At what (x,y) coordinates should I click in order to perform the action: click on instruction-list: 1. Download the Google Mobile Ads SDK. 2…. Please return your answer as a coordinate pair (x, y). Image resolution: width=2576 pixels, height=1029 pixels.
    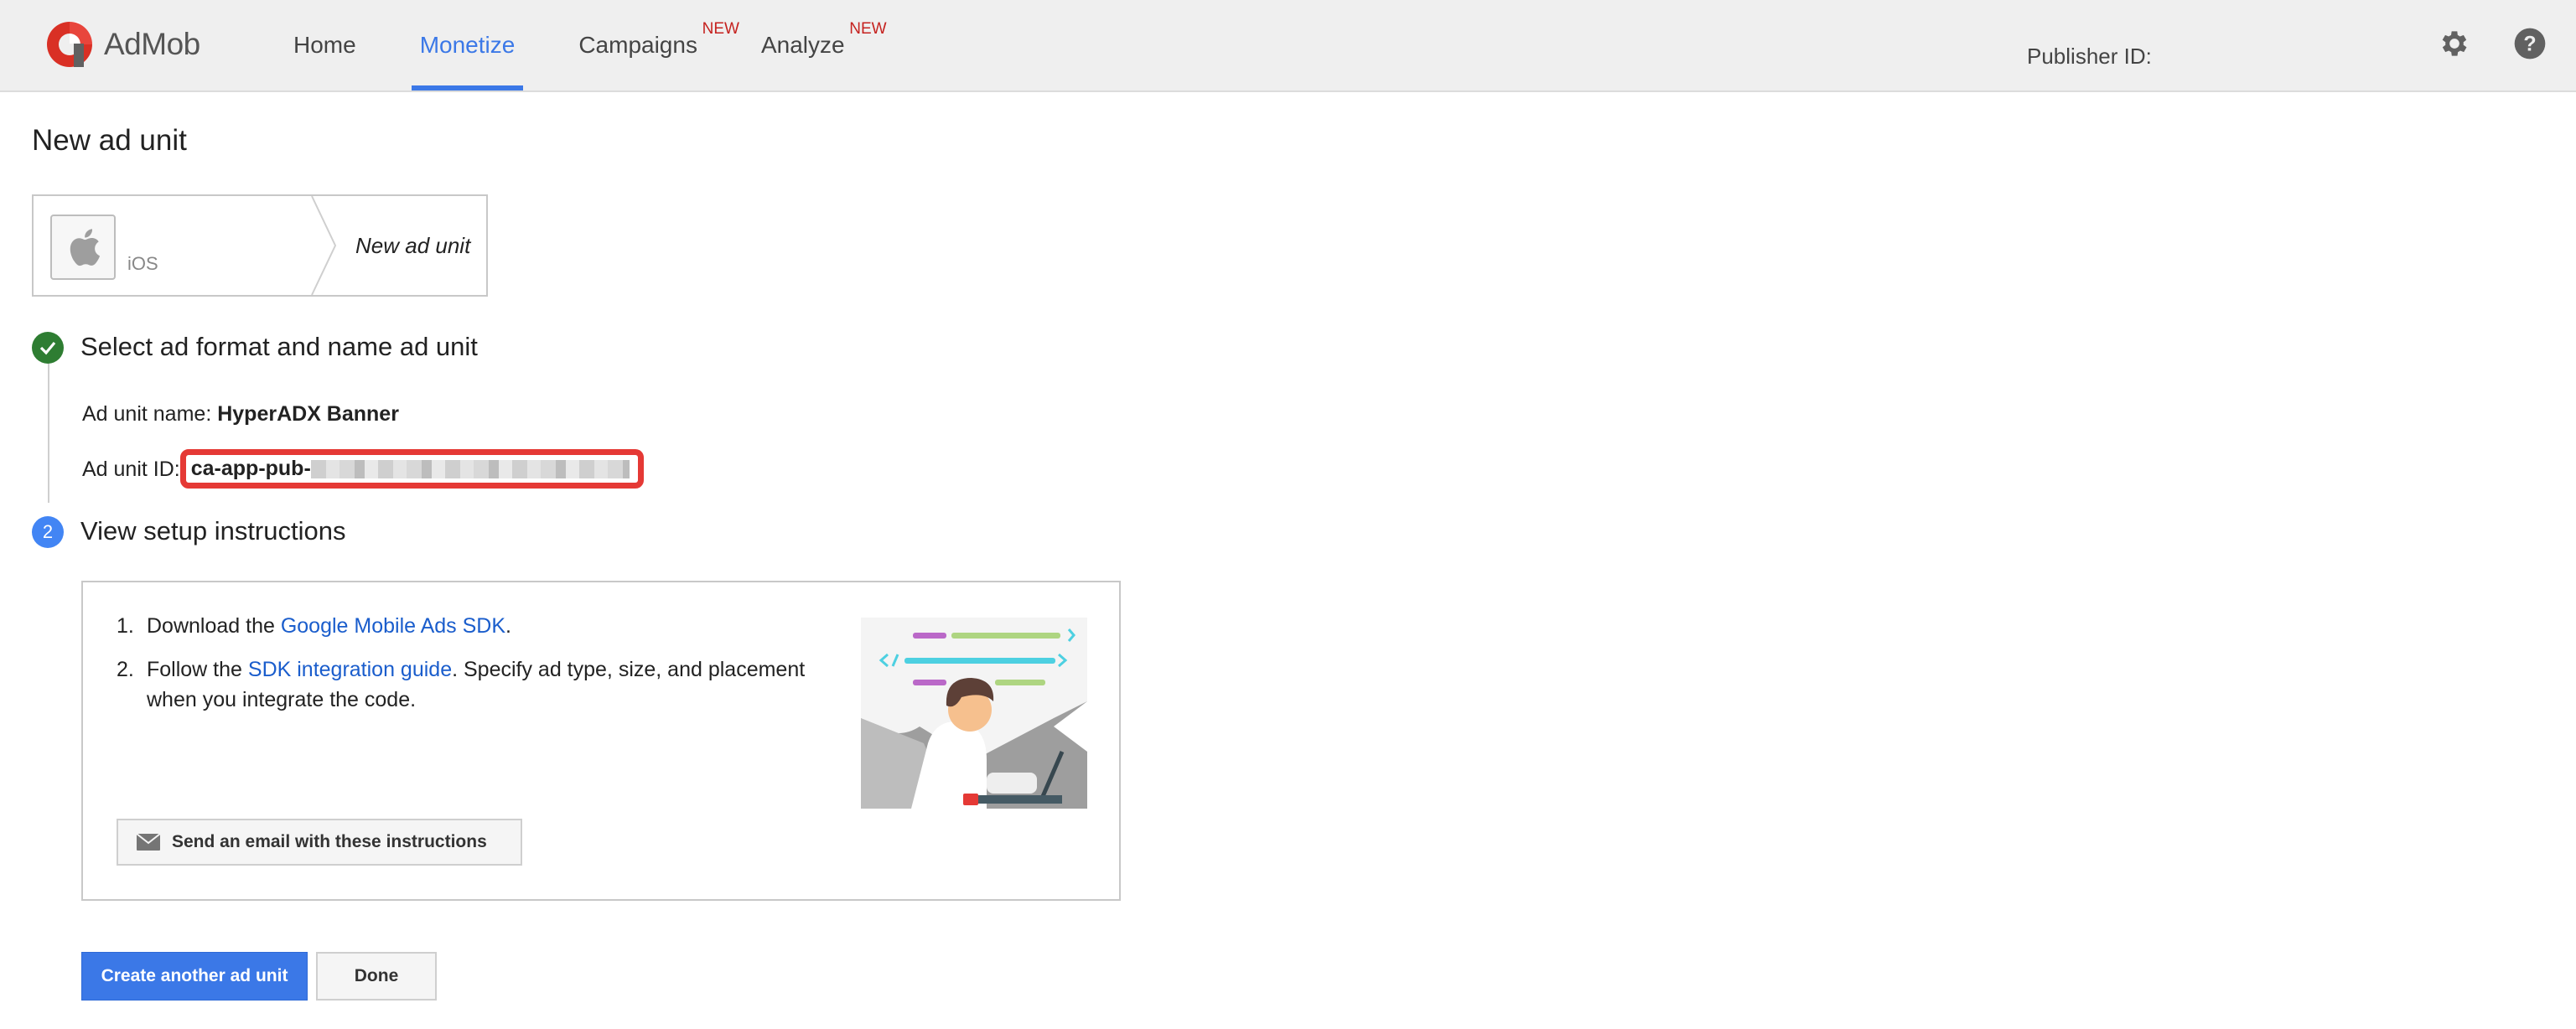
    Looking at the image, I should click on (464, 670).